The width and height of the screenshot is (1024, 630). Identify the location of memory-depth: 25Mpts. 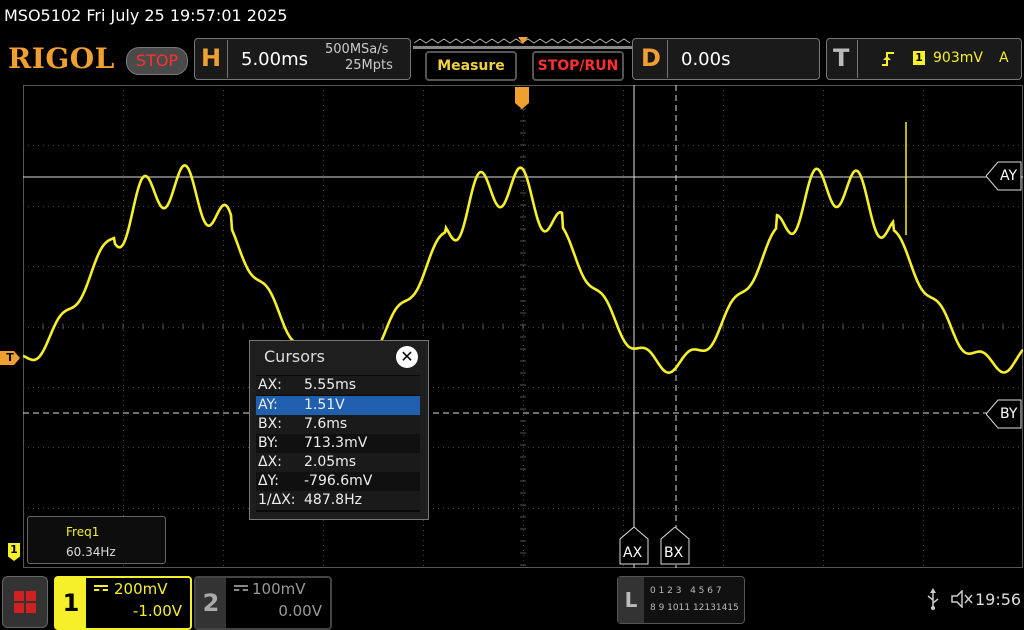
(369, 65).